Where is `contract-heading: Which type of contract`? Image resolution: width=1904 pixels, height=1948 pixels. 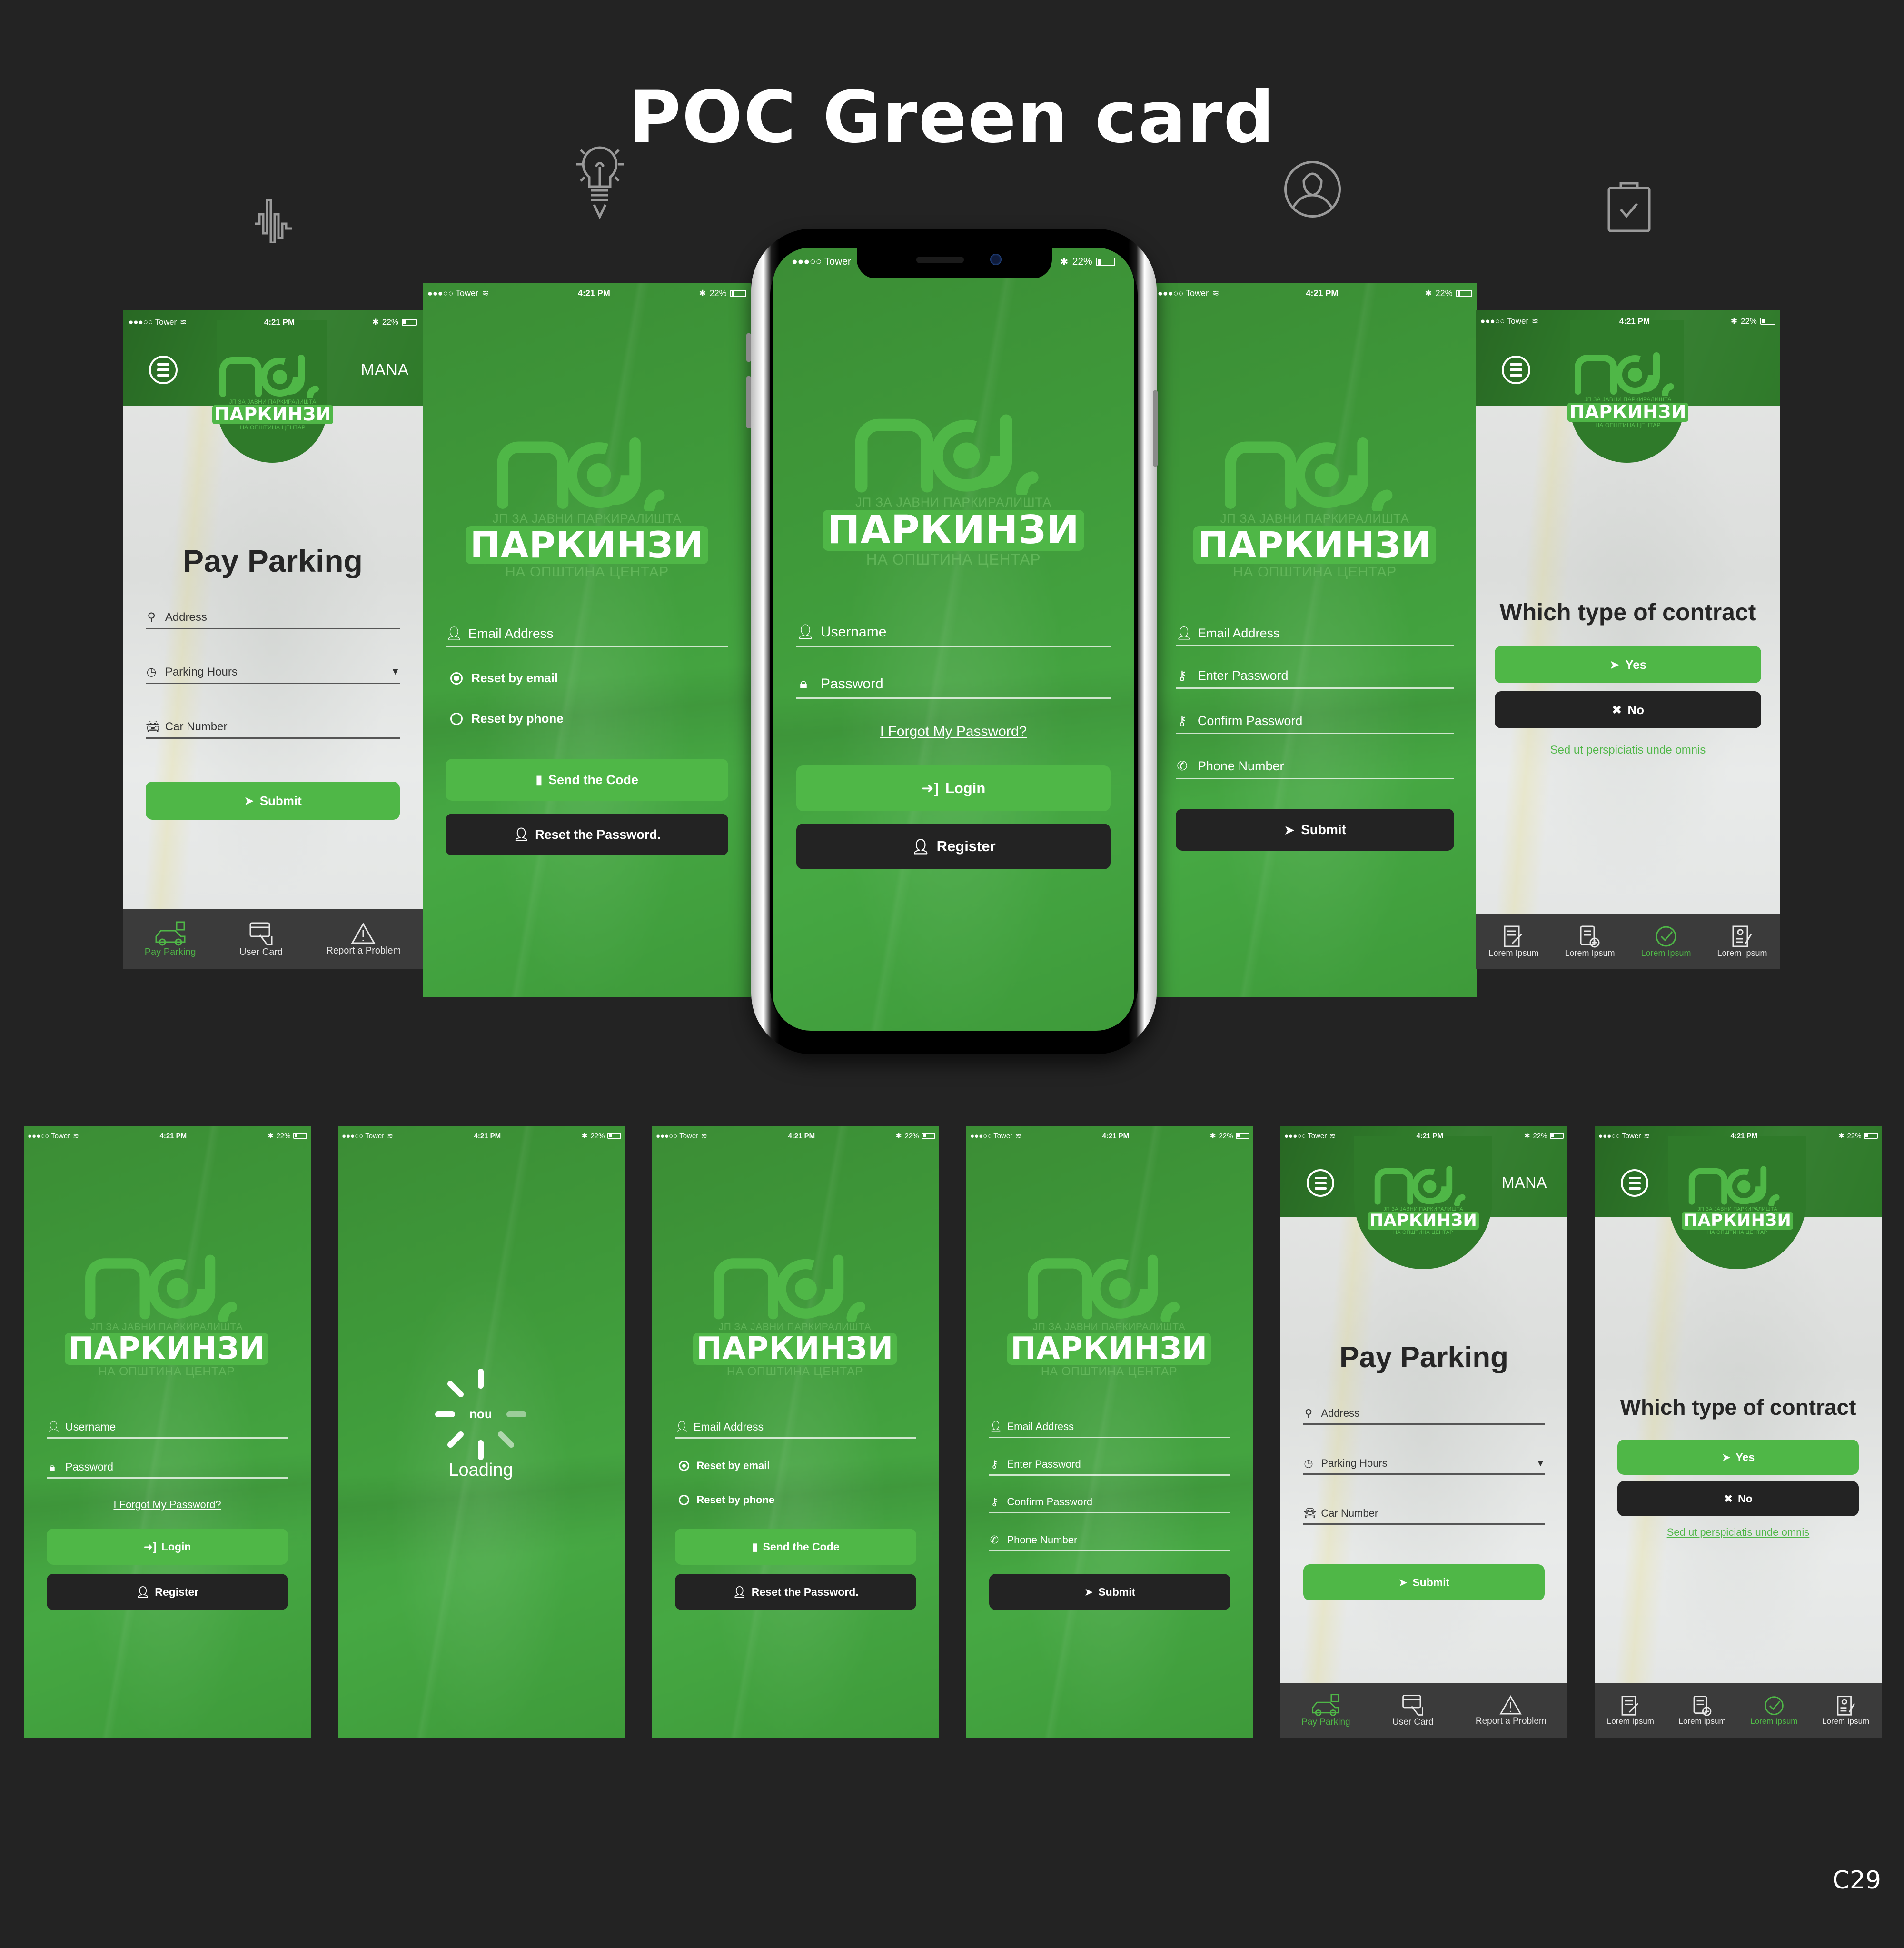
contract-heading: Which type of contract is located at coordinates (1738, 1407).